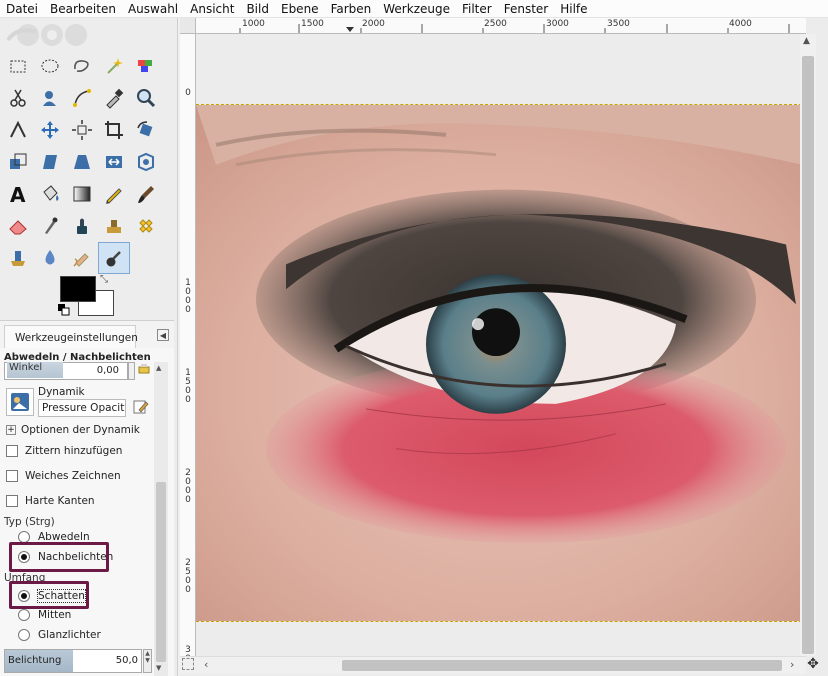 Image resolution: width=828 pixels, height=676 pixels. What do you see at coordinates (114, 226) in the screenshot?
I see `clone-icon` at bounding box center [114, 226].